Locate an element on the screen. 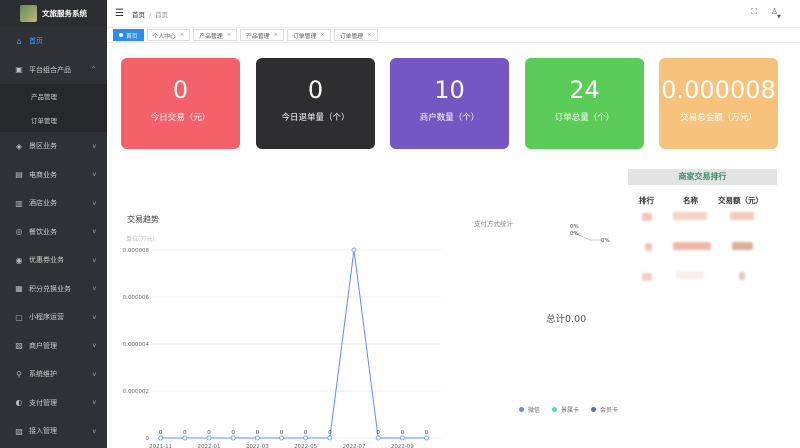 Image resolution: width=800 pixels, height=448 pixels. top-actions: ⛶ ♙ is located at coordinates (764, 12).